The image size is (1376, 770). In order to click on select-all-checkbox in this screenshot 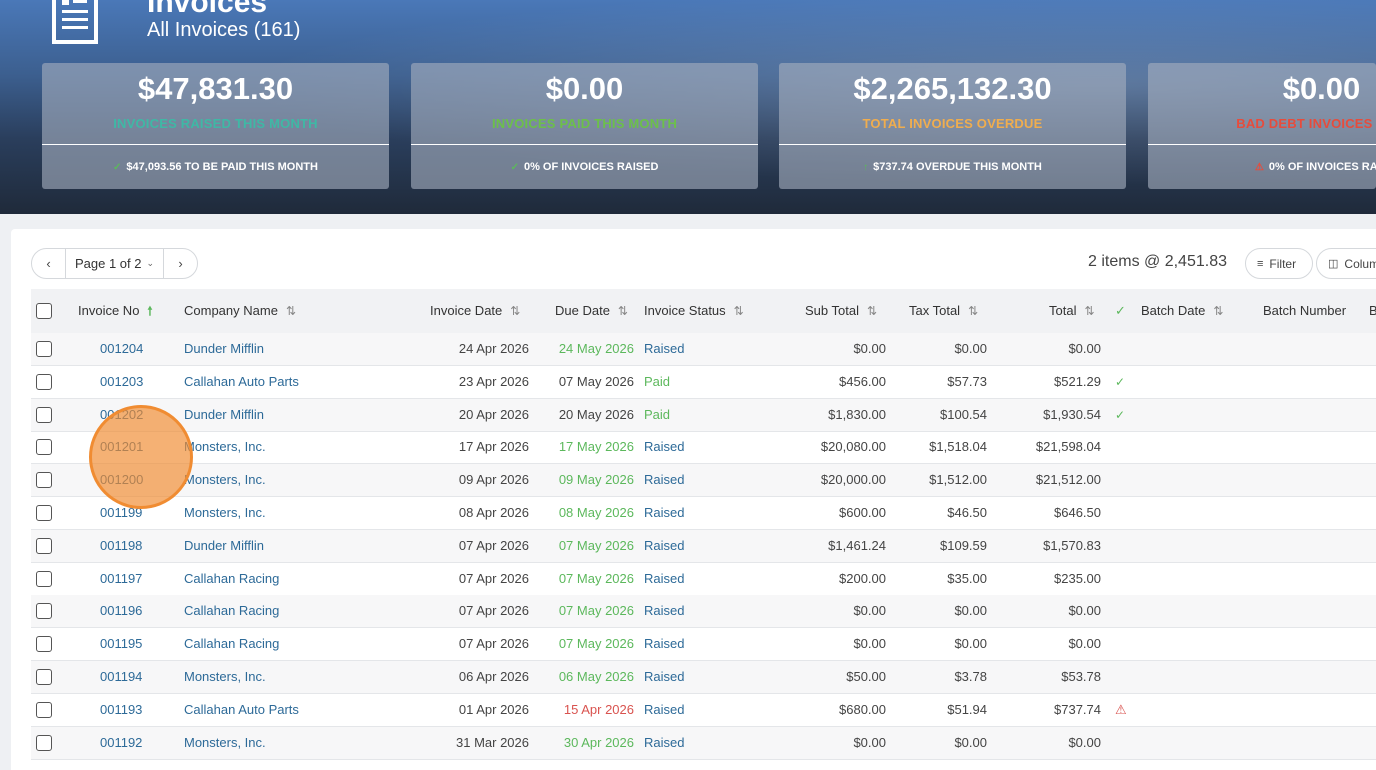, I will do `click(44, 311)`.